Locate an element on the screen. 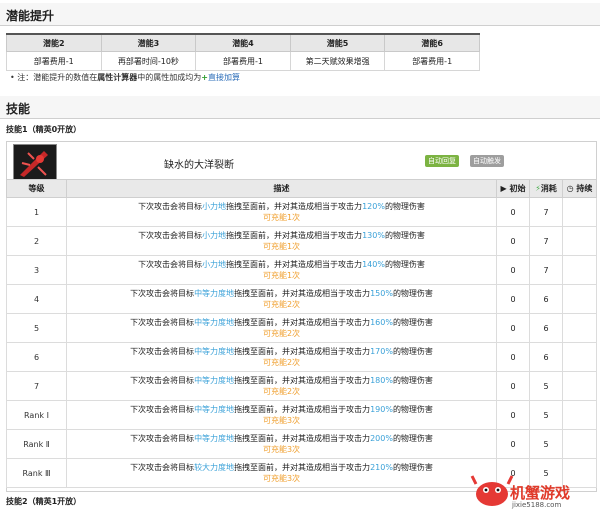  skills-title: 技能 is located at coordinates (18, 109).